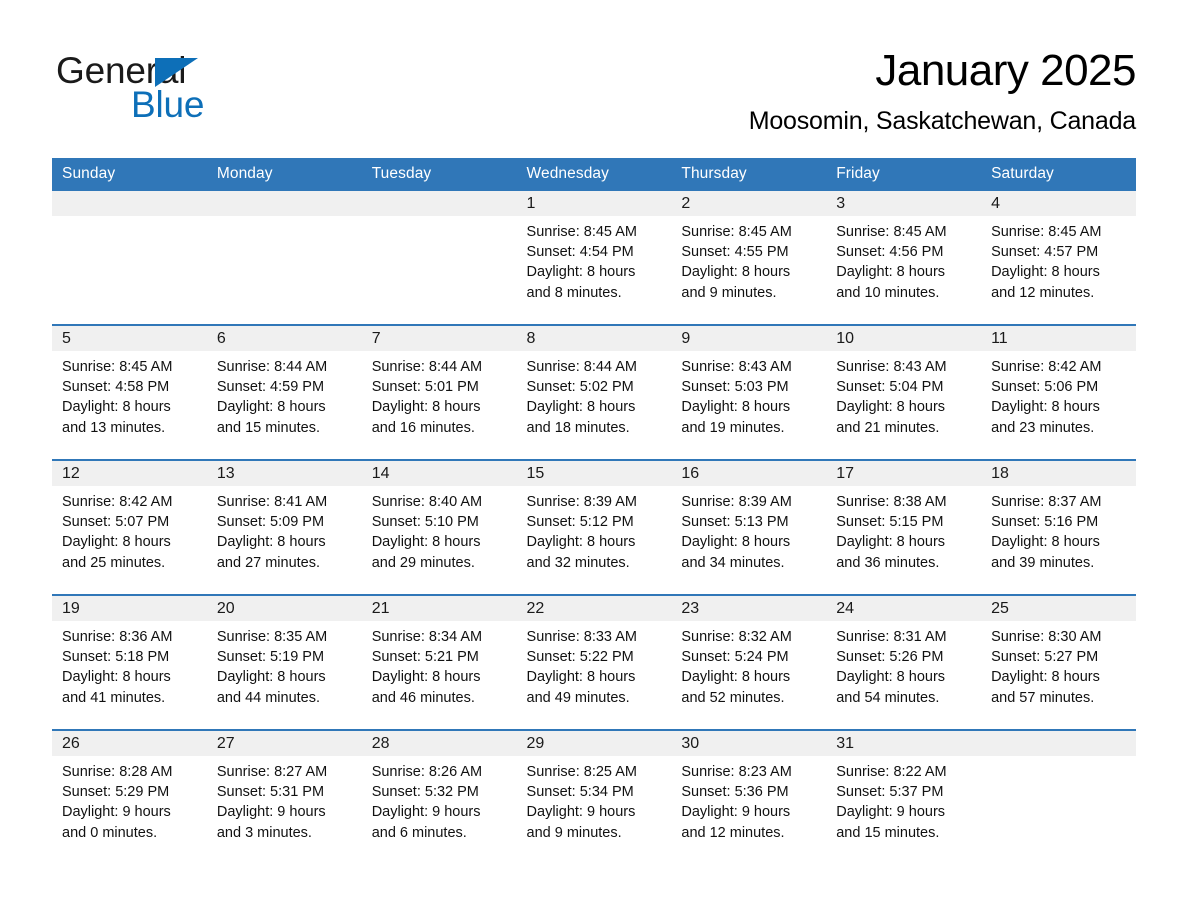 The image size is (1188, 918). Describe the element at coordinates (129, 174) in the screenshot. I see `weekday-header-sunday: Sunday` at that location.